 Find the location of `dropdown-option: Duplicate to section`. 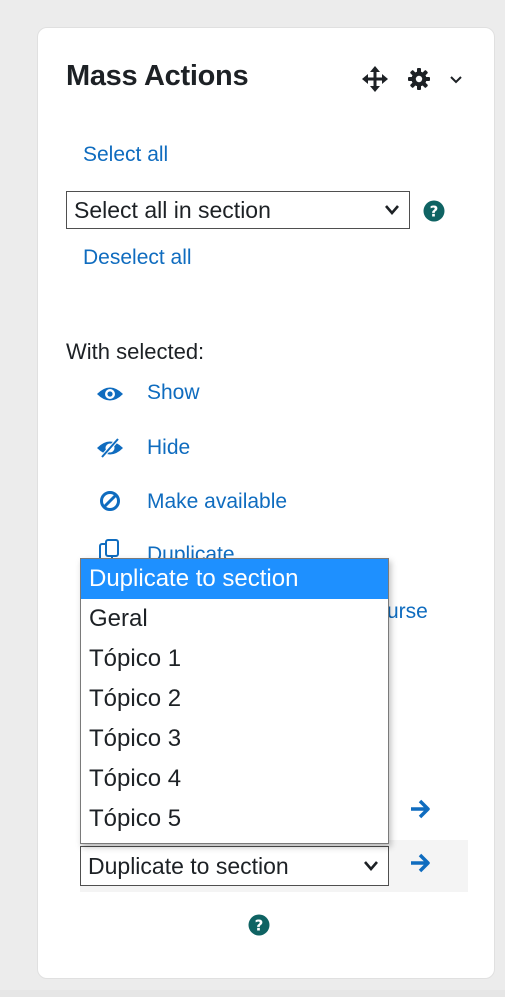

dropdown-option: Duplicate to section is located at coordinates (234, 579).